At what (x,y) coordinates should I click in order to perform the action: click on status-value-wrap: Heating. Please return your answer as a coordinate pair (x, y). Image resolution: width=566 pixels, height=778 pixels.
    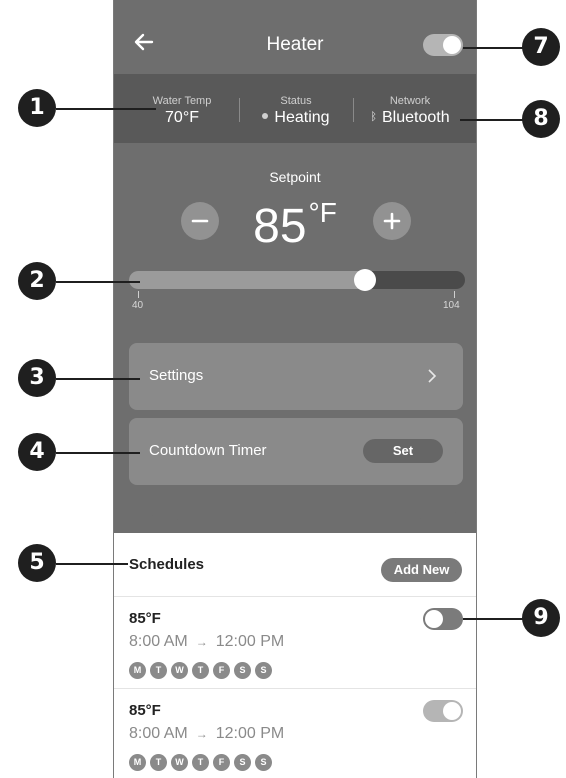
    Looking at the image, I should click on (296, 118).